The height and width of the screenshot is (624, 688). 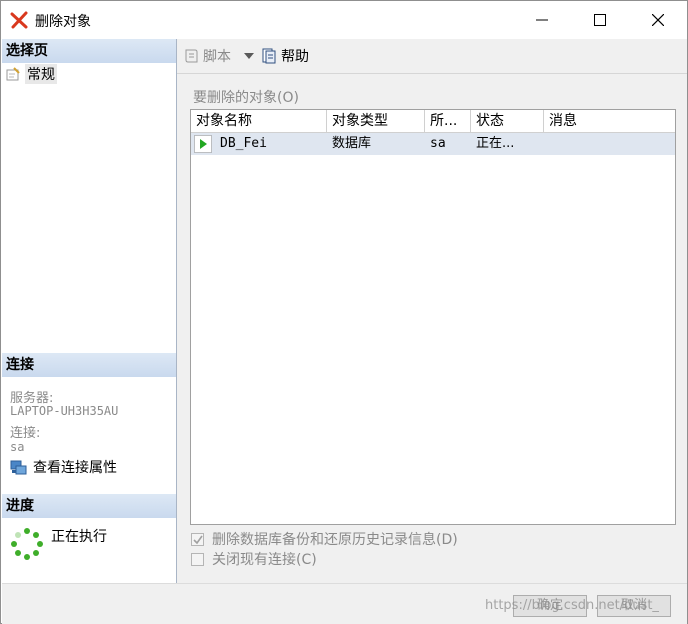 I want to click on objects-label: 要删除的对象(O), so click(x=246, y=98).